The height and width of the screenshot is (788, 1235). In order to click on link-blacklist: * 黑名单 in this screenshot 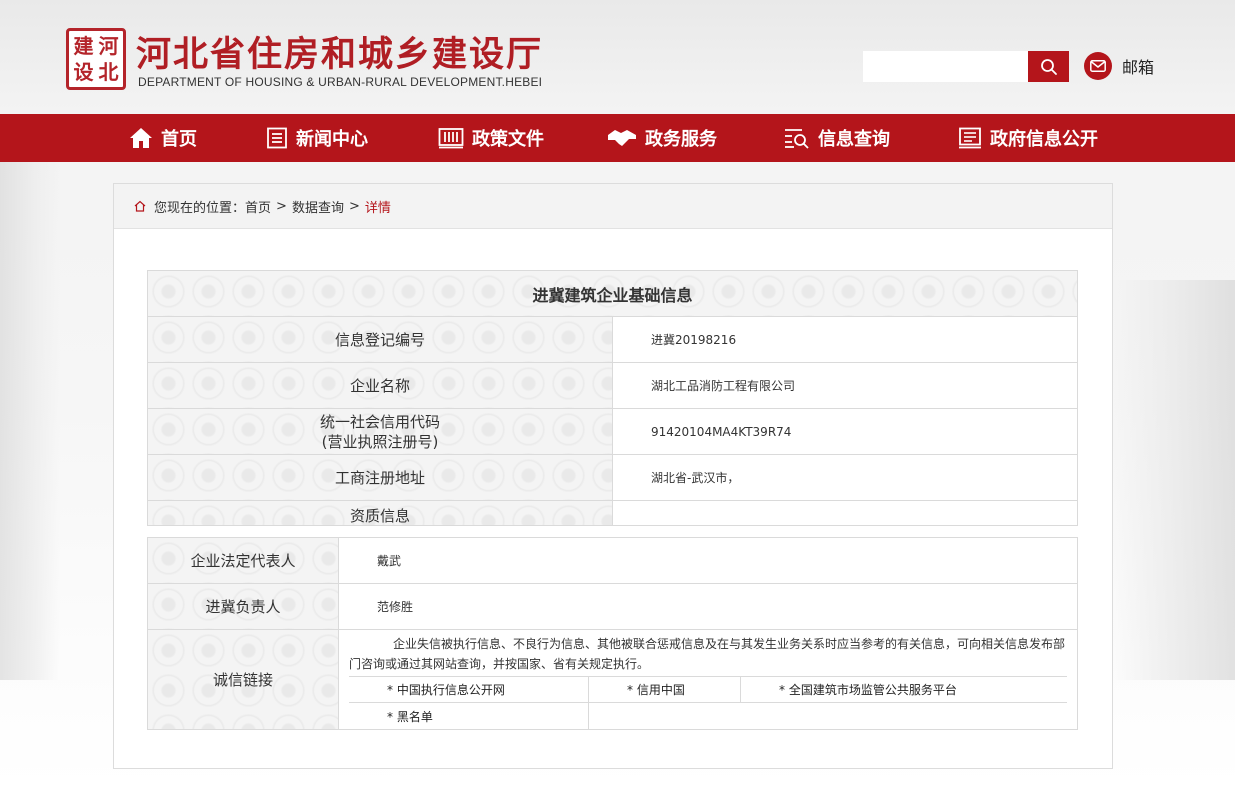, I will do `click(469, 716)`.